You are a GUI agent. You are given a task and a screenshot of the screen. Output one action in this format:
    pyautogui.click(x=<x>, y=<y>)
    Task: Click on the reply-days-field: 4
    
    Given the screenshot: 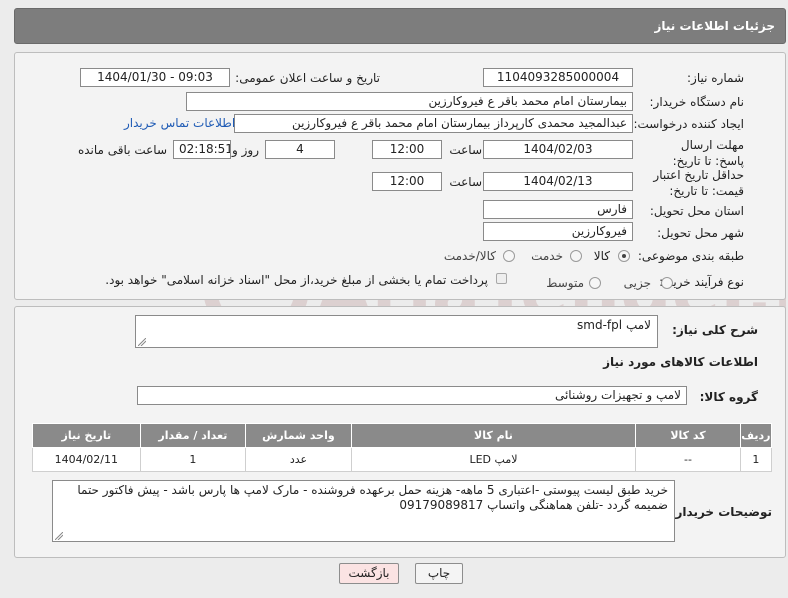 What is the action you would take?
    pyautogui.click(x=300, y=149)
    